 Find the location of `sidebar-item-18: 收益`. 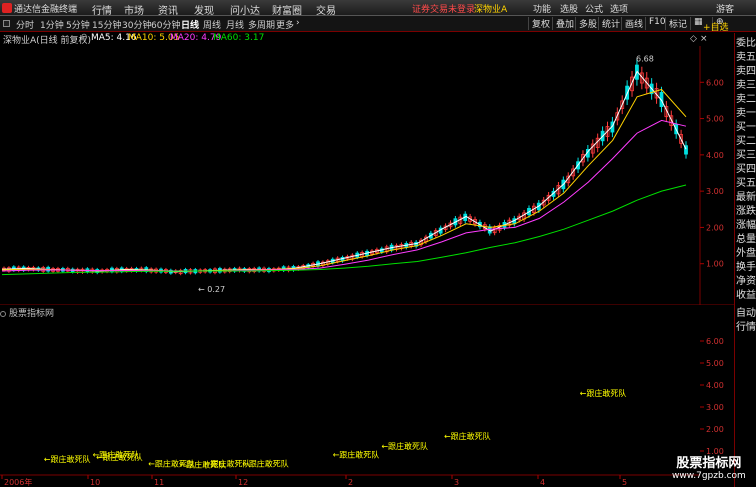

sidebar-item-18: 收益 is located at coordinates (745, 295).